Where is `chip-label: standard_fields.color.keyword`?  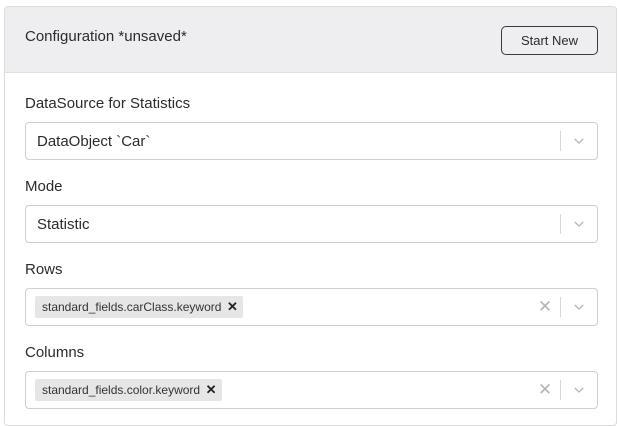 chip-label: standard_fields.color.keyword is located at coordinates (121, 390).